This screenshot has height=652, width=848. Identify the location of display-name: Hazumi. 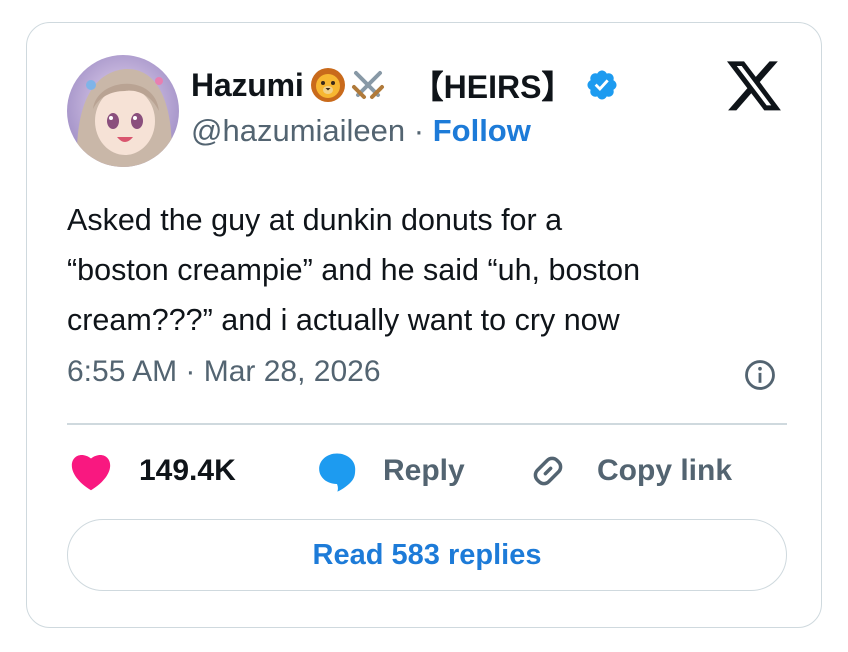
(247, 85).